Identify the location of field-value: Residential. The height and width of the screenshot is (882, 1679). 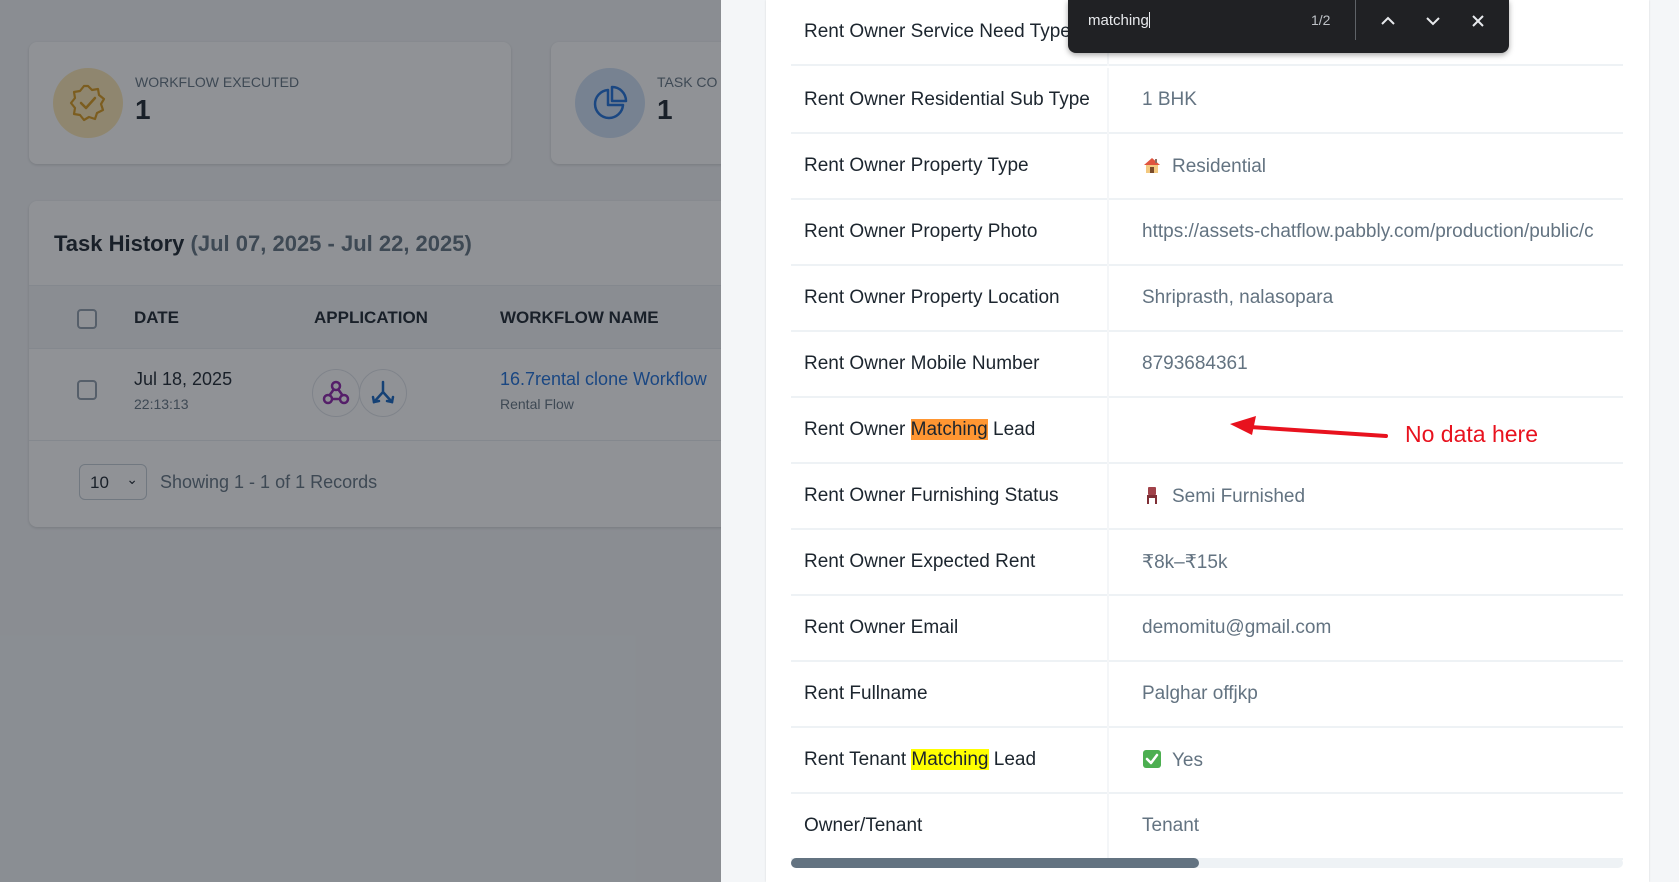
(1204, 166).